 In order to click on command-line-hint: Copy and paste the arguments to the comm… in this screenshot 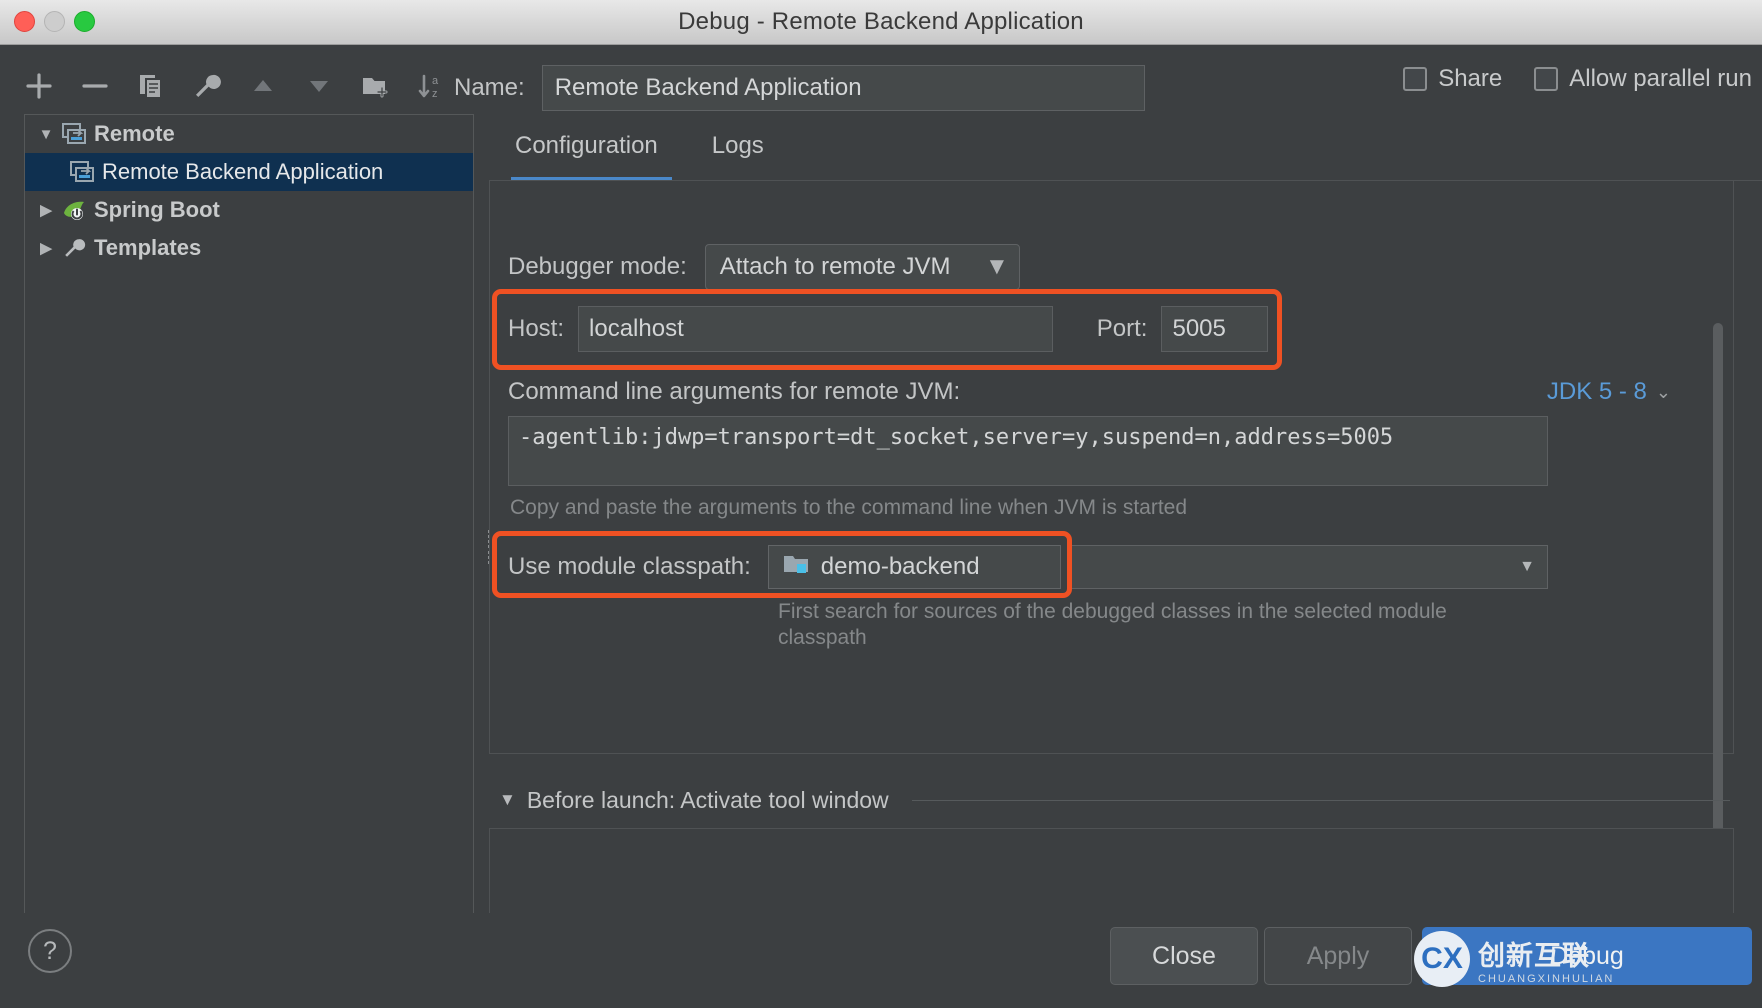, I will do `click(849, 507)`.